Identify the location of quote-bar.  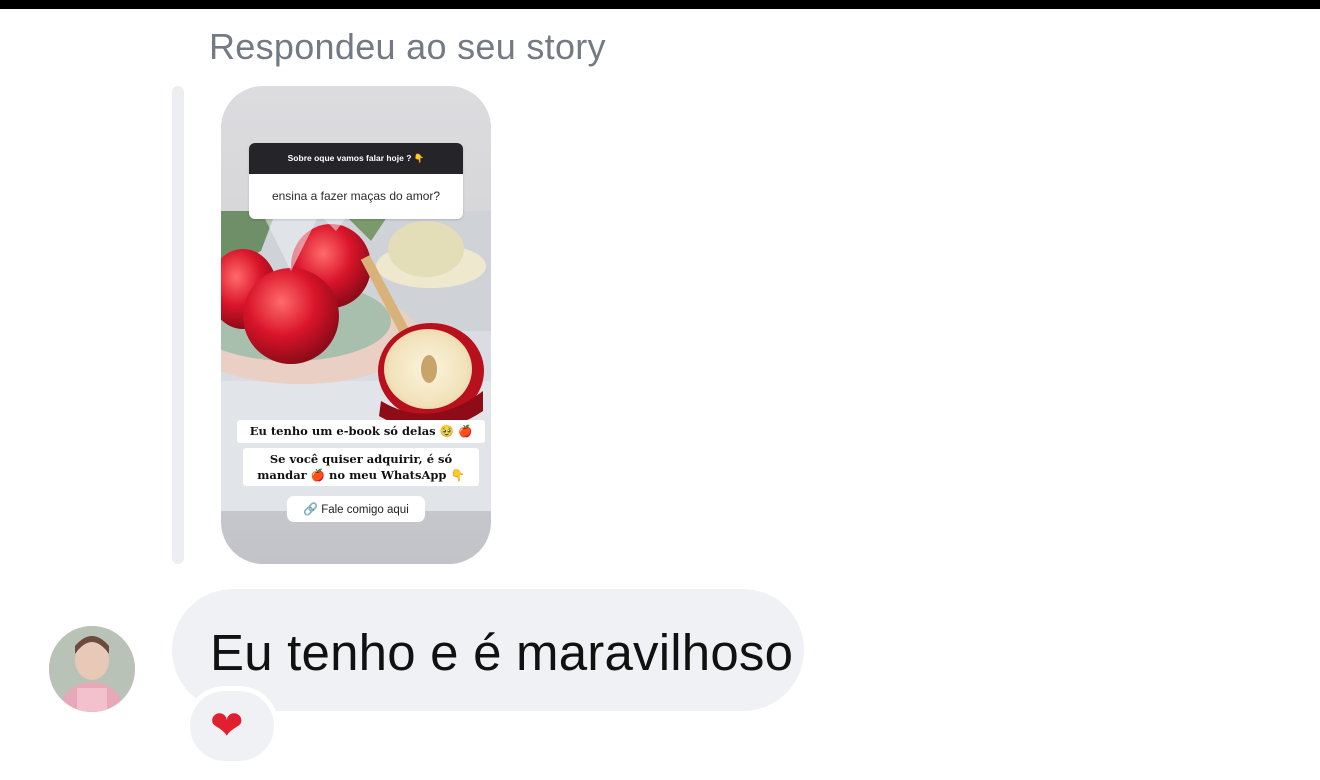
(178, 325).